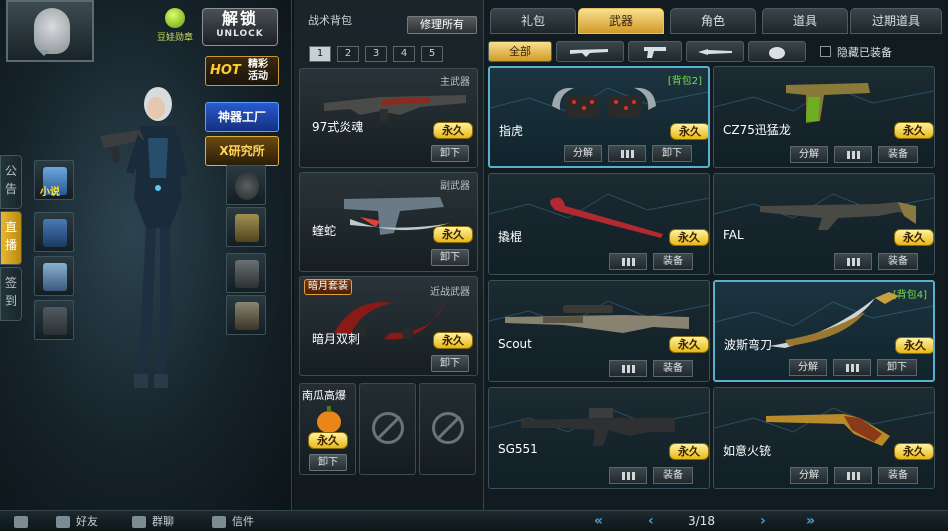 Image resolution: width=948 pixels, height=531 pixels. I want to click on inventory-item: FAL 永久 装备, so click(824, 224).